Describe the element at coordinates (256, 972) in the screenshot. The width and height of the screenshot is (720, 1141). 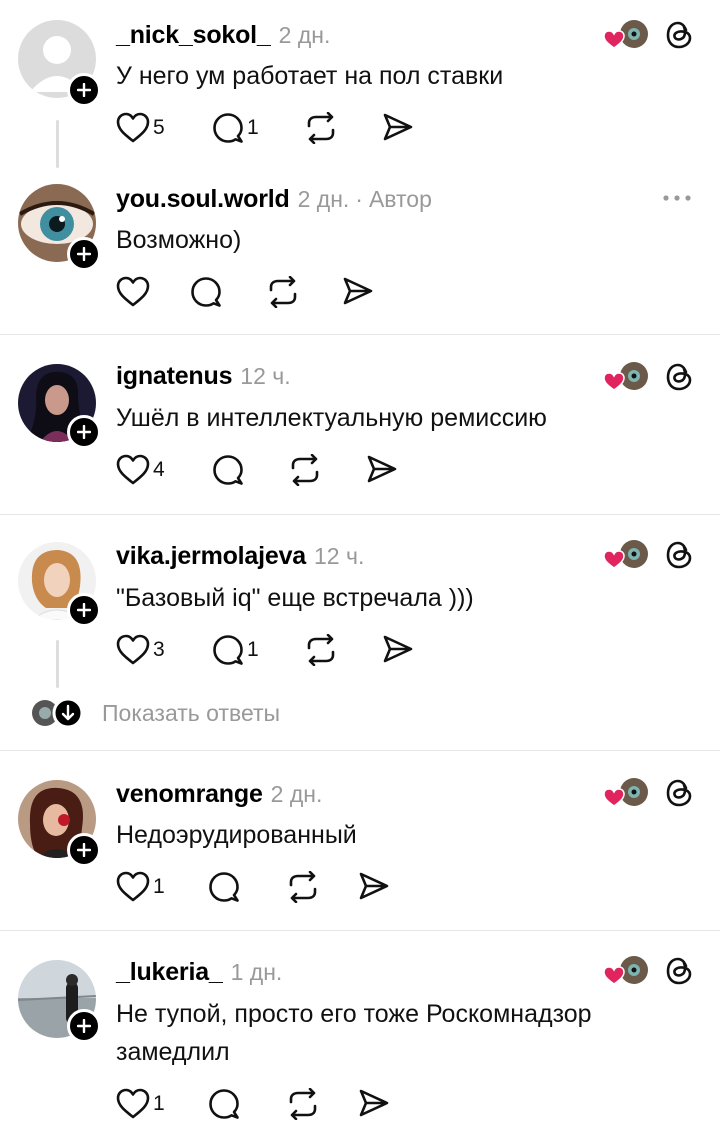
I see `timestamp: 1 дн.` at that location.